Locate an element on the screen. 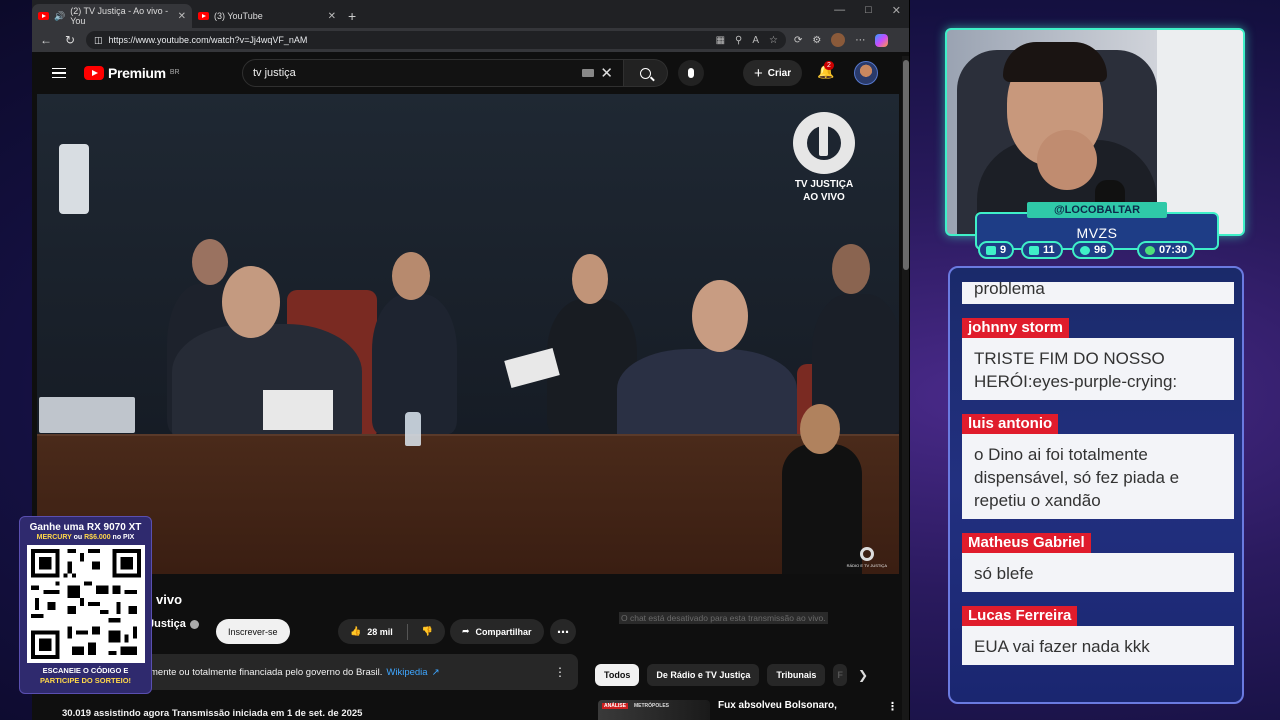  stat-youtube-value: 11 is located at coordinates (1049, 250).